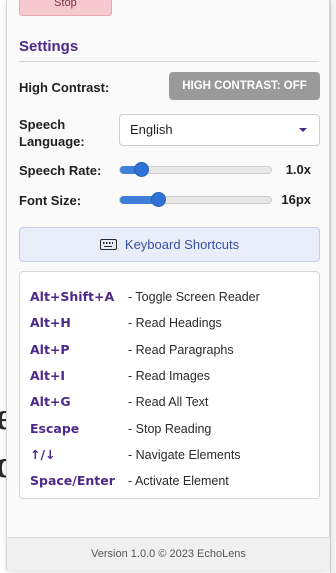 The height and width of the screenshot is (573, 336). What do you see at coordinates (168, 402) in the screenshot?
I see `shortcut-description: - Read All Text` at bounding box center [168, 402].